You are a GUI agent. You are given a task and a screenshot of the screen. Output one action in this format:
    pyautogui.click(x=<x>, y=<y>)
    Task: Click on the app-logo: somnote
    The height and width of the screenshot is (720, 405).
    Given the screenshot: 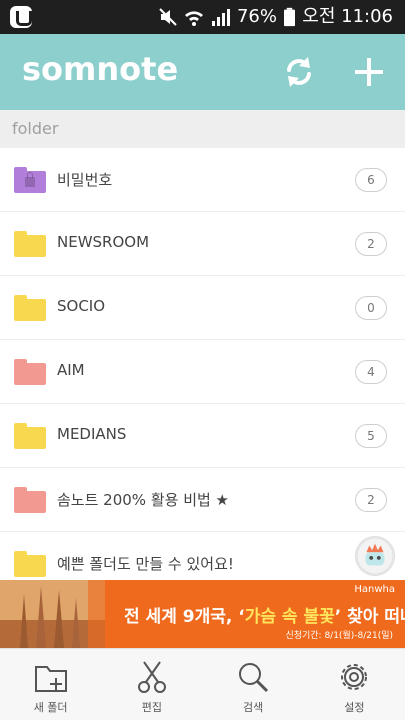 What is the action you would take?
    pyautogui.click(x=100, y=69)
    